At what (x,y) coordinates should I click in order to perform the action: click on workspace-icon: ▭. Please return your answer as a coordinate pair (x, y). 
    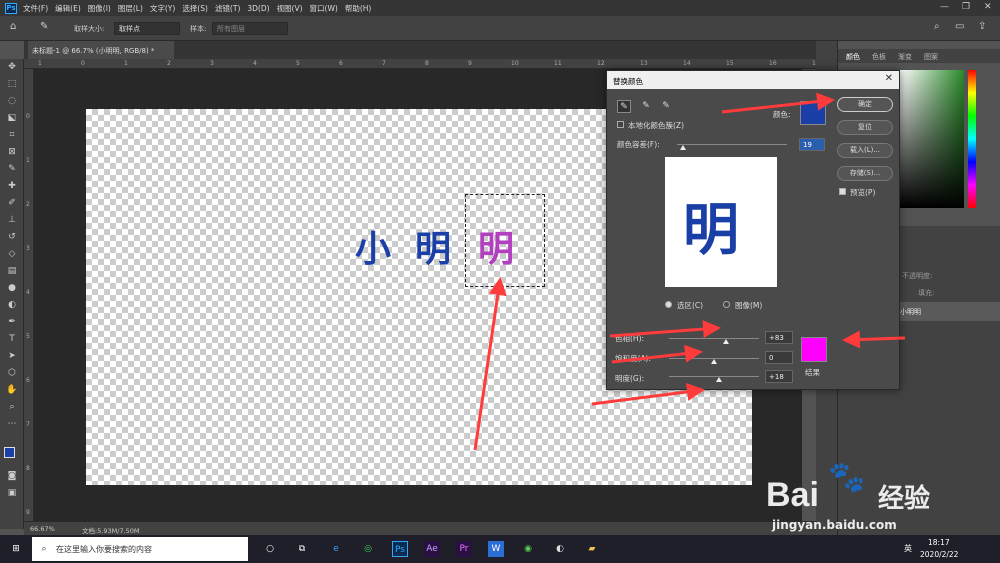
    Looking at the image, I should click on (959, 26).